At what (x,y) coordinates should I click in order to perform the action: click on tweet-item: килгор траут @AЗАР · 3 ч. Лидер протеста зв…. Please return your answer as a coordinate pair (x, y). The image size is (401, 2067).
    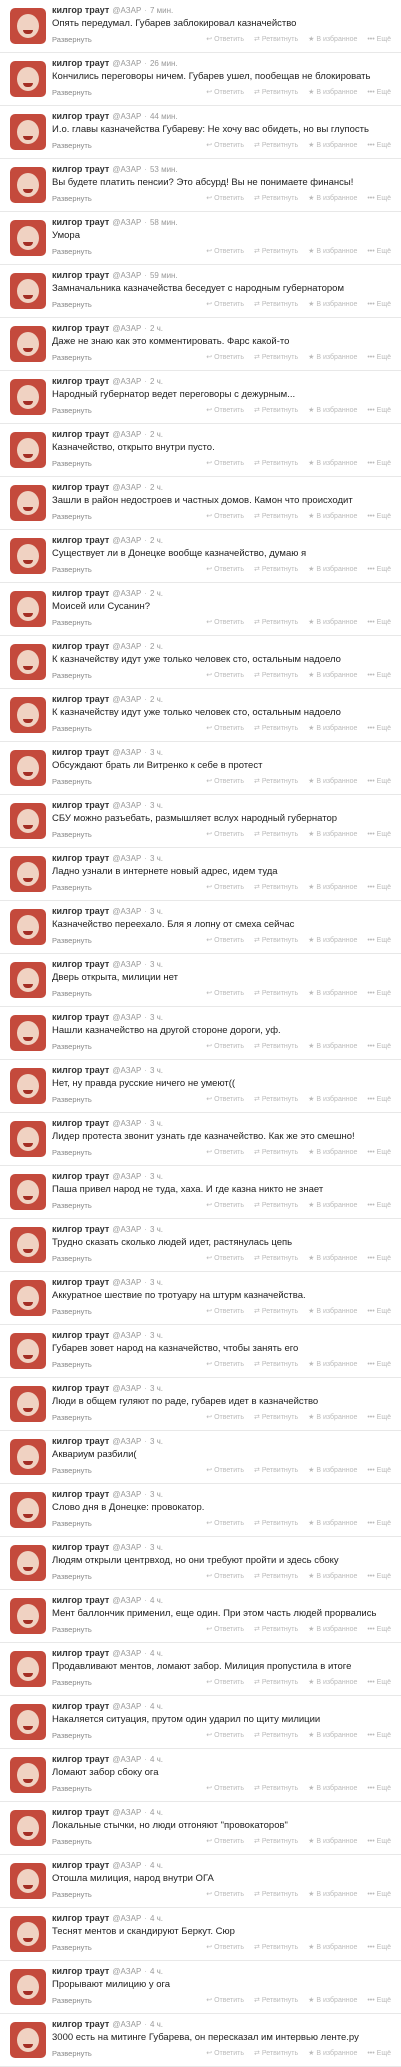
    Looking at the image, I should click on (200, 1139).